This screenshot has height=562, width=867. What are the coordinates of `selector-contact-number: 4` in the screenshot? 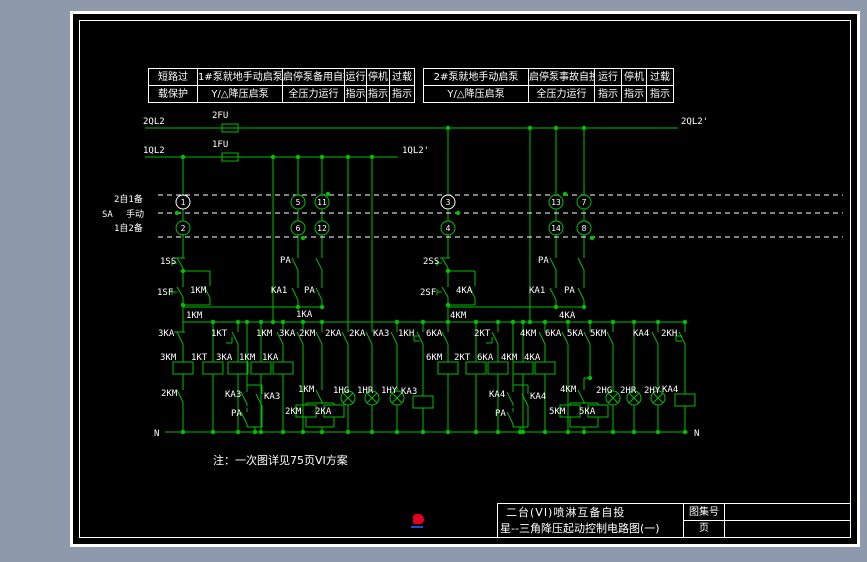 It's located at (448, 228).